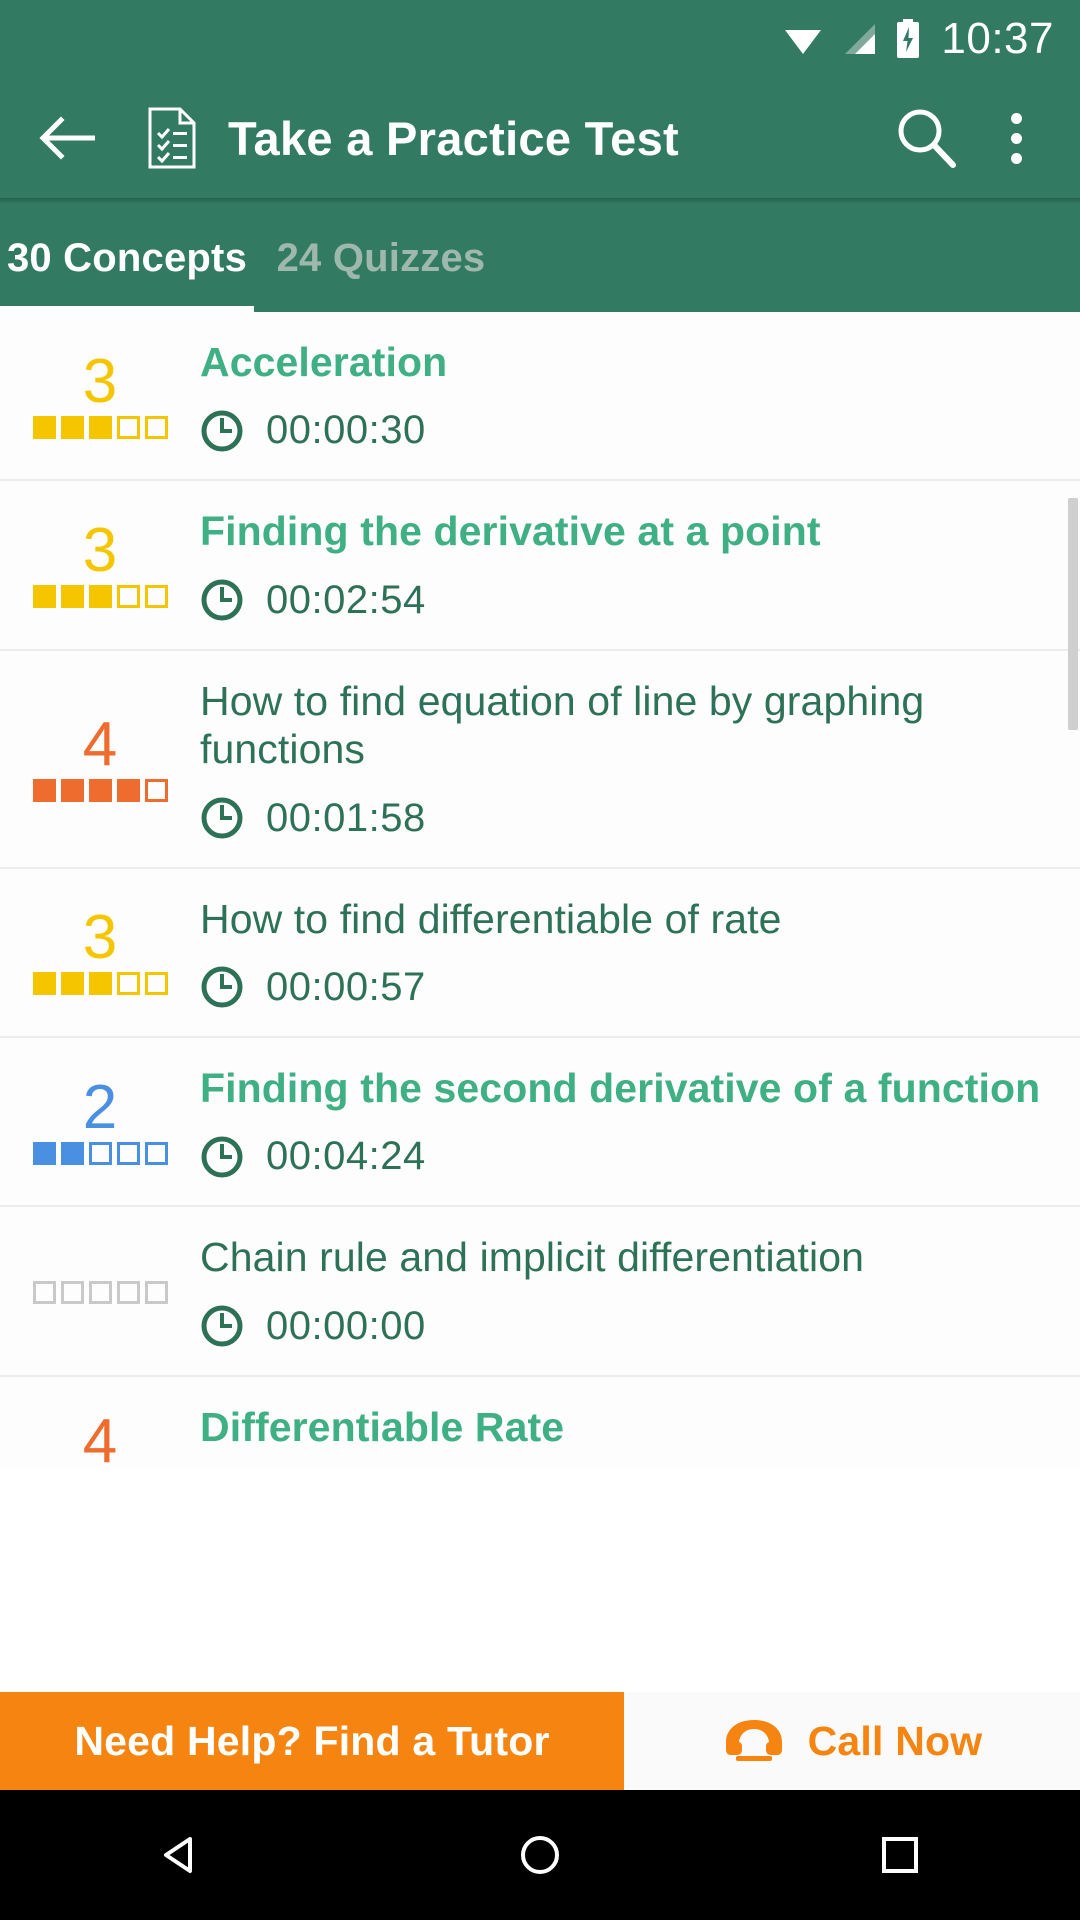 The width and height of the screenshot is (1080, 1920). I want to click on tutor-banner: Need Help? Find a Tutor Call Now, so click(540, 1741).